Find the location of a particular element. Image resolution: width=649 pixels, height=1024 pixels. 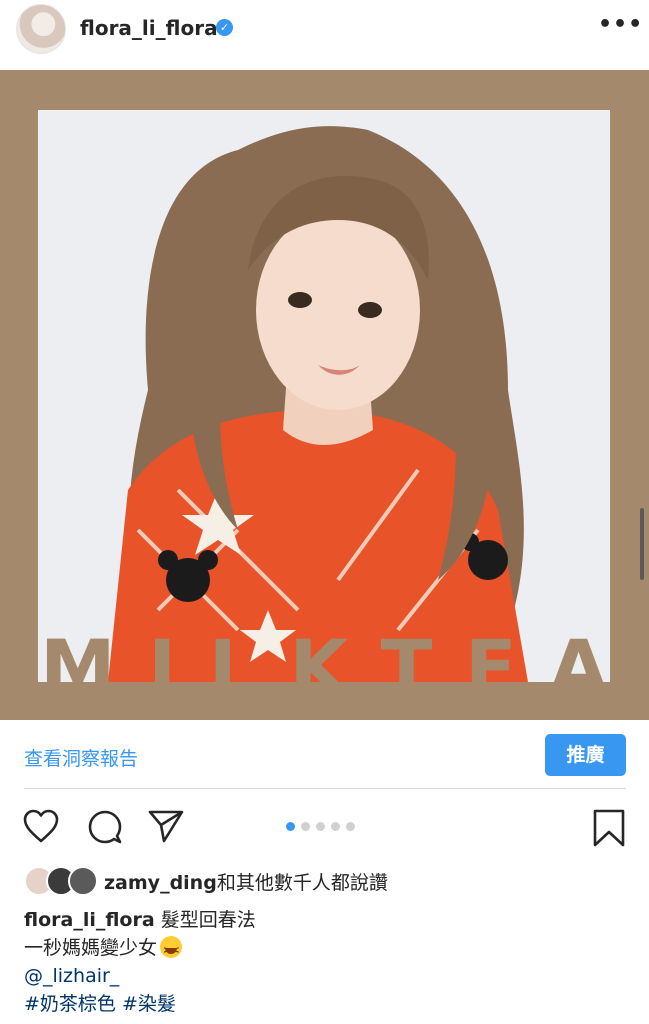

overlay-letter: T is located at coordinates (406, 653).